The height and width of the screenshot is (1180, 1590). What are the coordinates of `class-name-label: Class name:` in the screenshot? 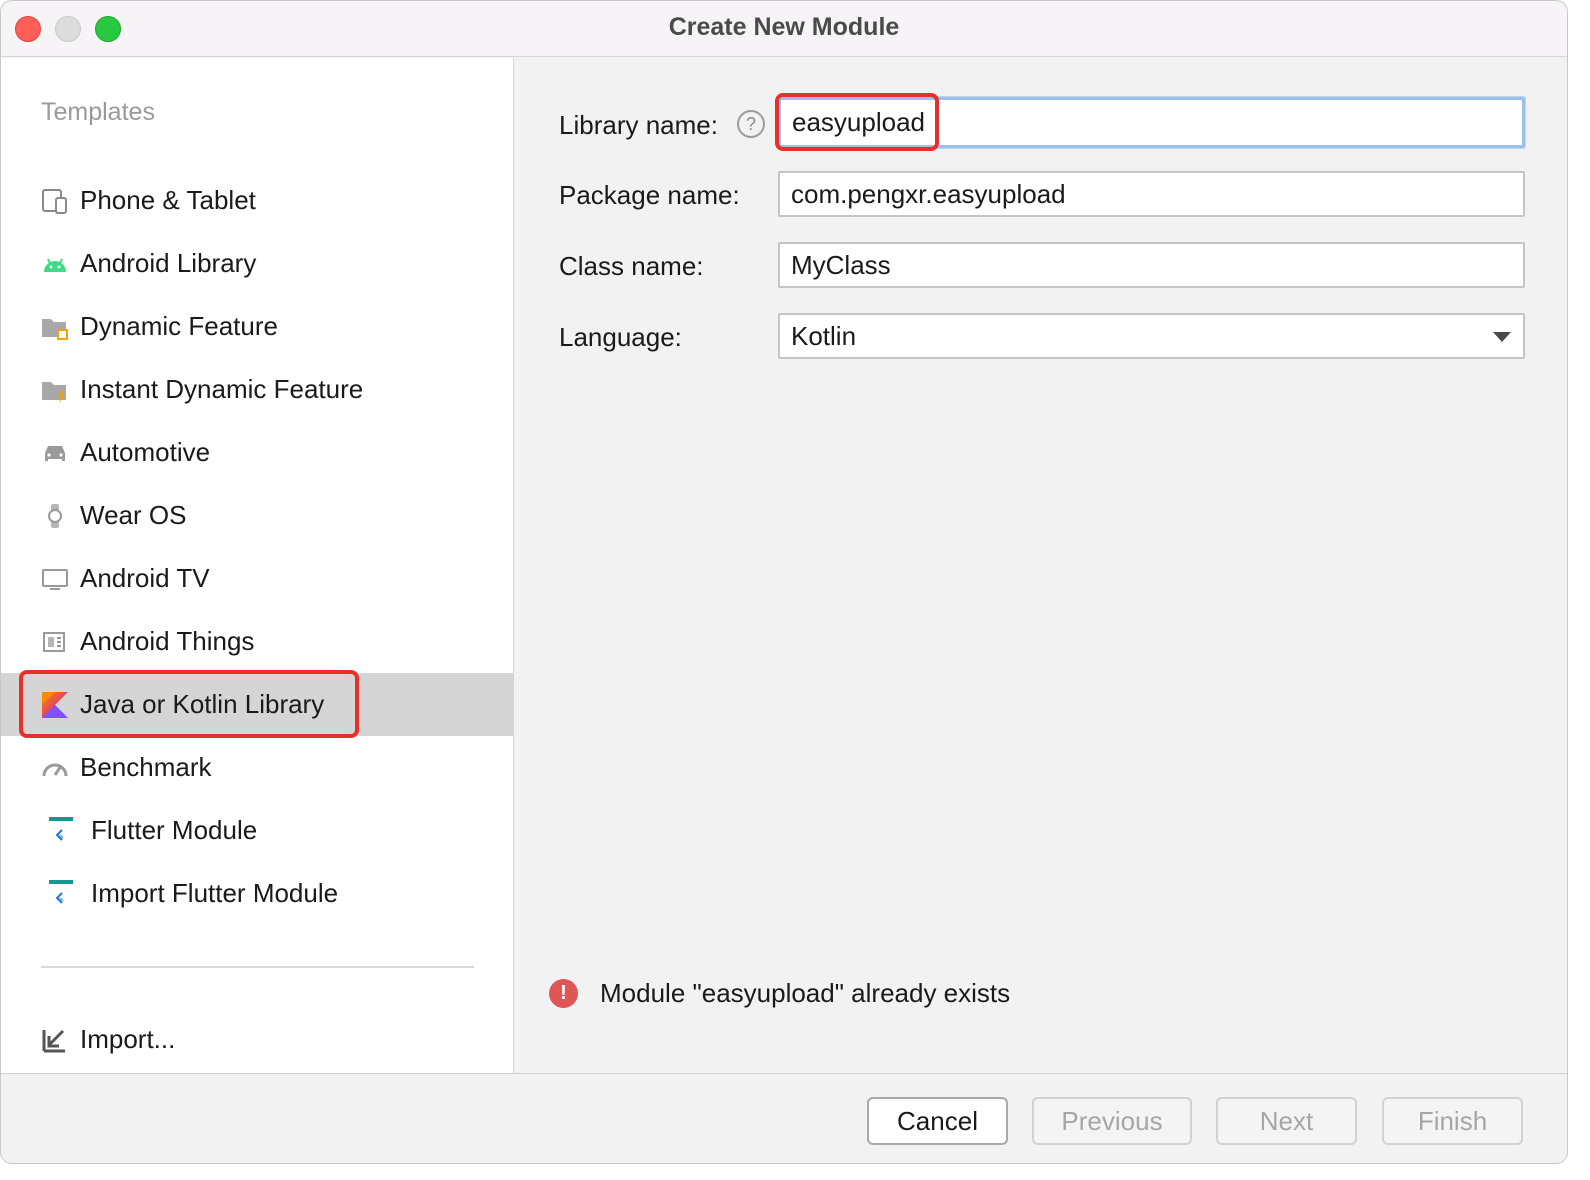 It's located at (631, 266).